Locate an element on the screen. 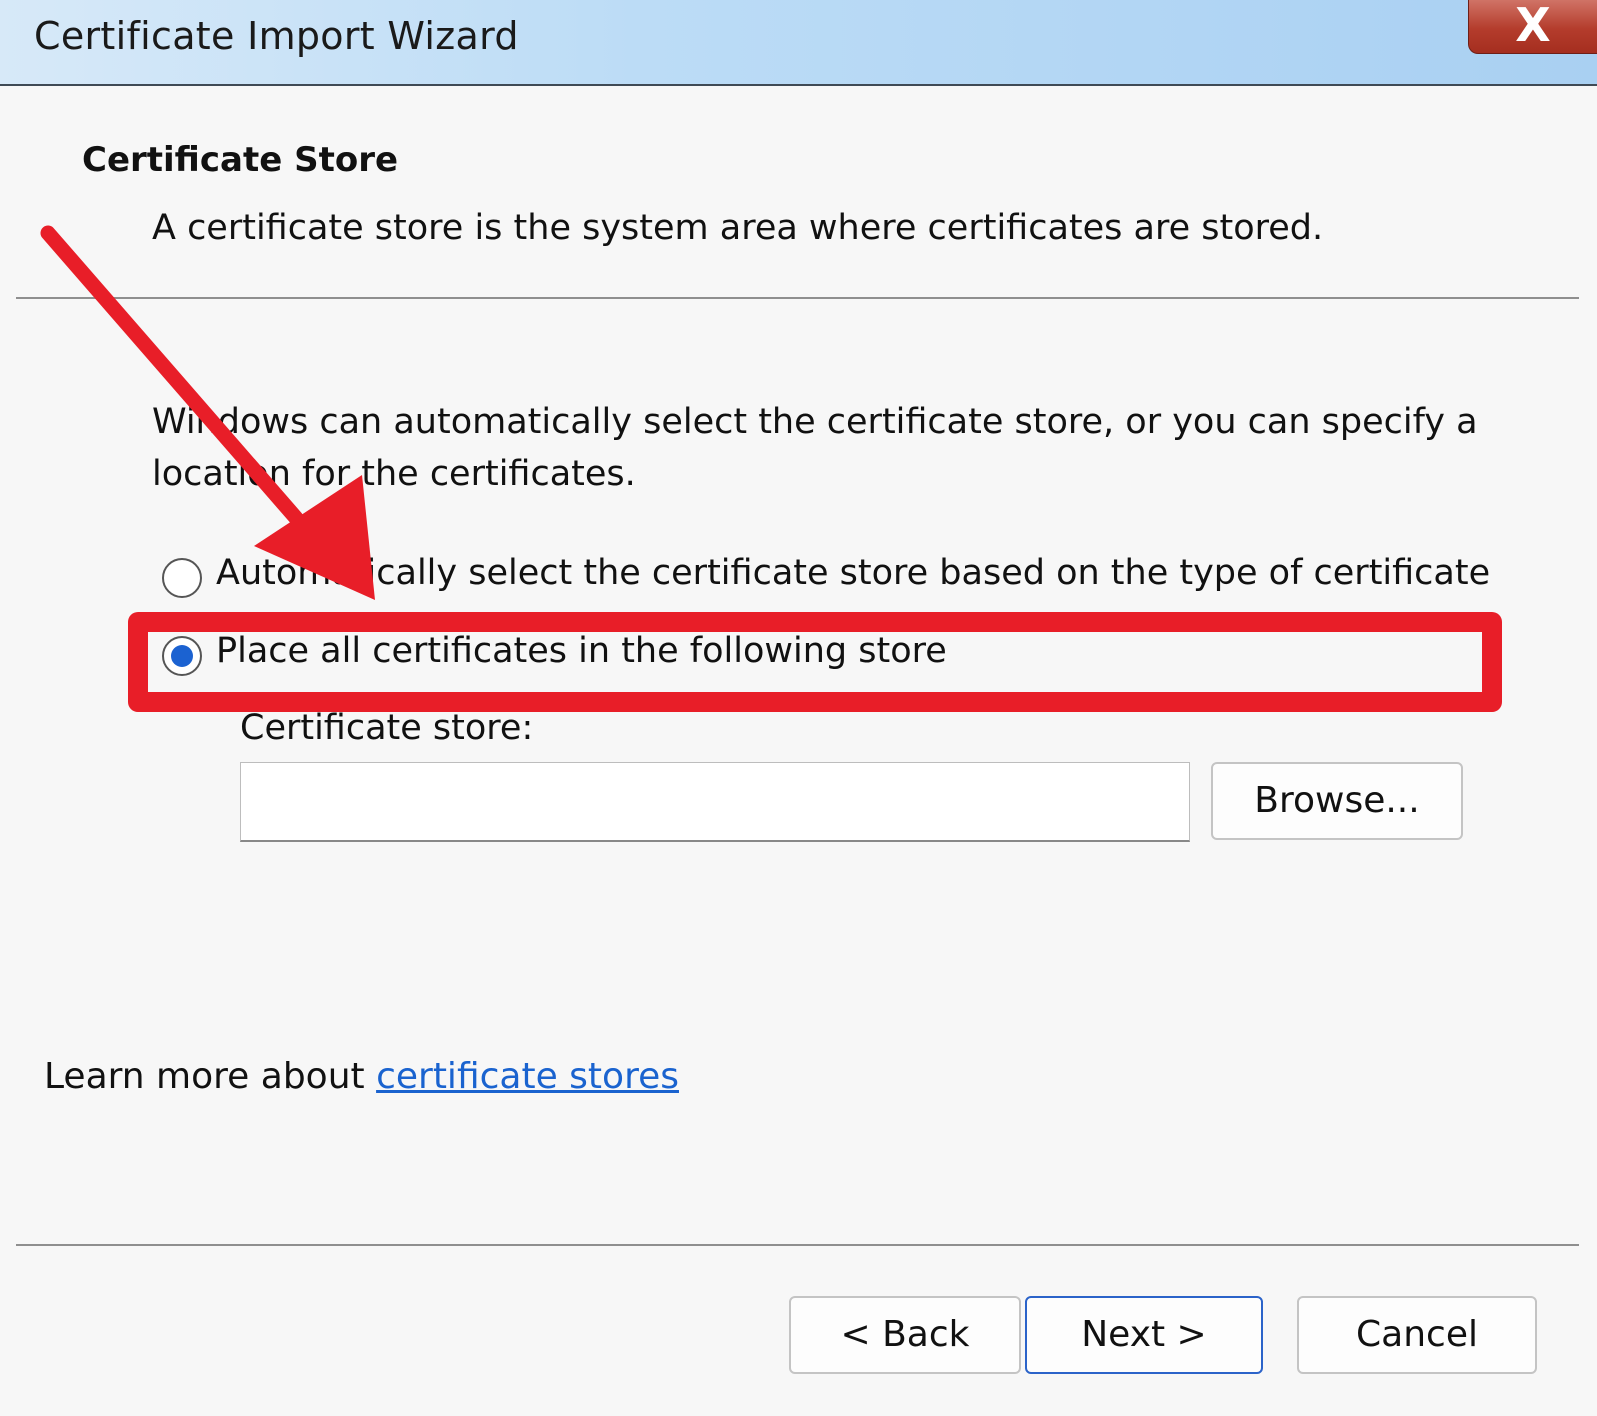  place-all-radio is located at coordinates (182, 656).